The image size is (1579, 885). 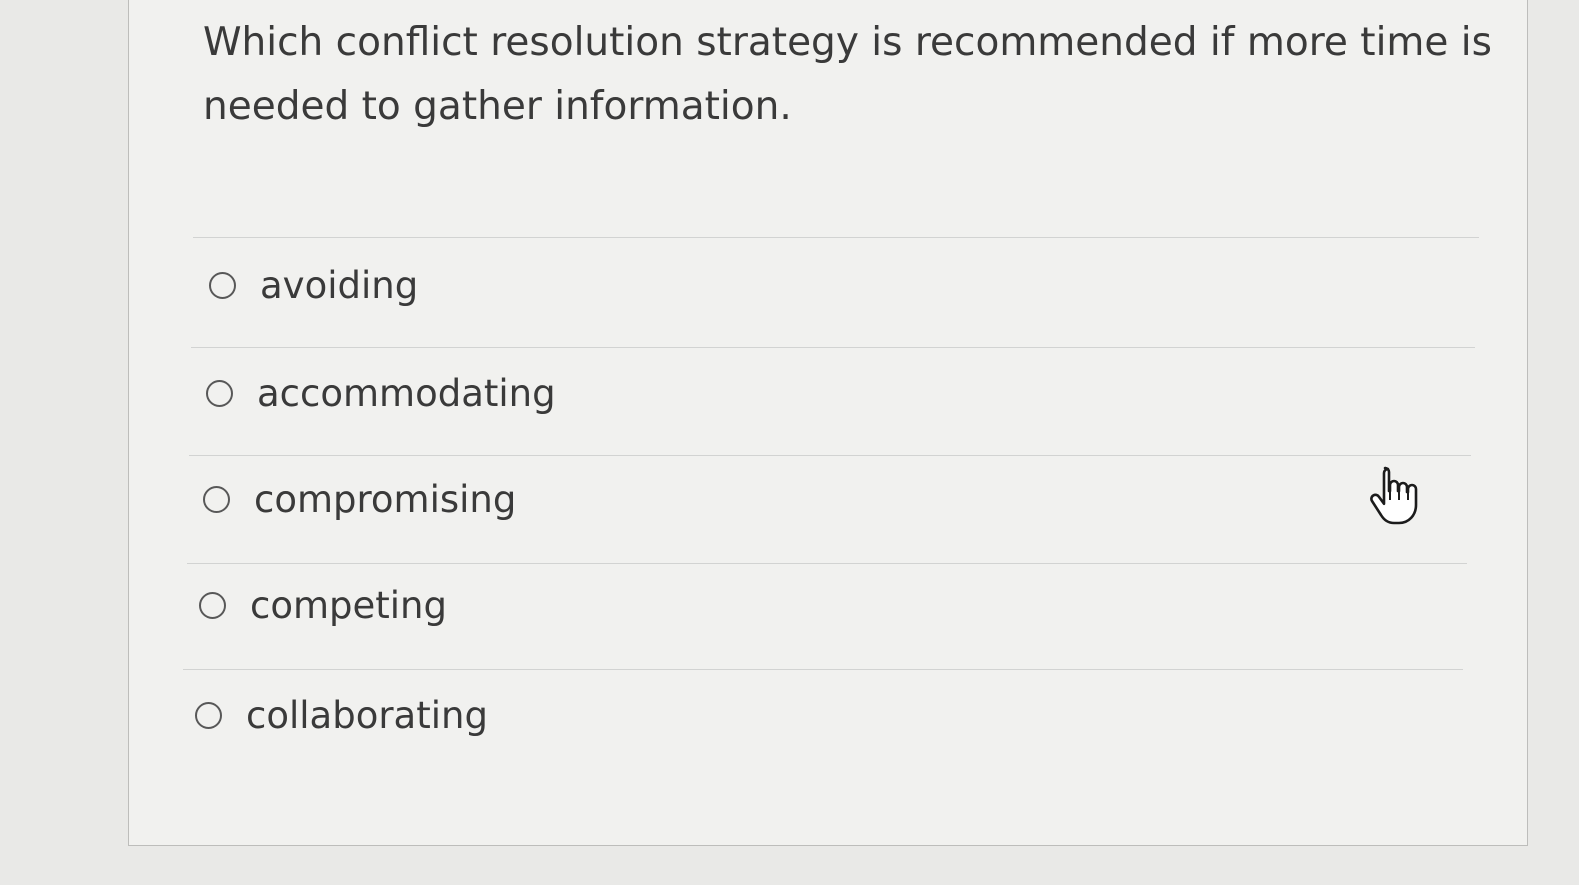 What do you see at coordinates (1394, 495) in the screenshot?
I see `hand-pointer-icon` at bounding box center [1394, 495].